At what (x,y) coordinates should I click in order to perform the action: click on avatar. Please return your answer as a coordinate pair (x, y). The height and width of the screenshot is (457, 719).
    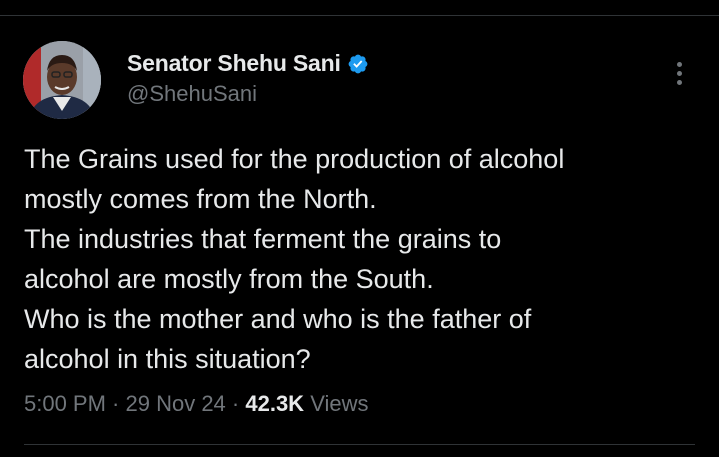
    Looking at the image, I should click on (62, 80).